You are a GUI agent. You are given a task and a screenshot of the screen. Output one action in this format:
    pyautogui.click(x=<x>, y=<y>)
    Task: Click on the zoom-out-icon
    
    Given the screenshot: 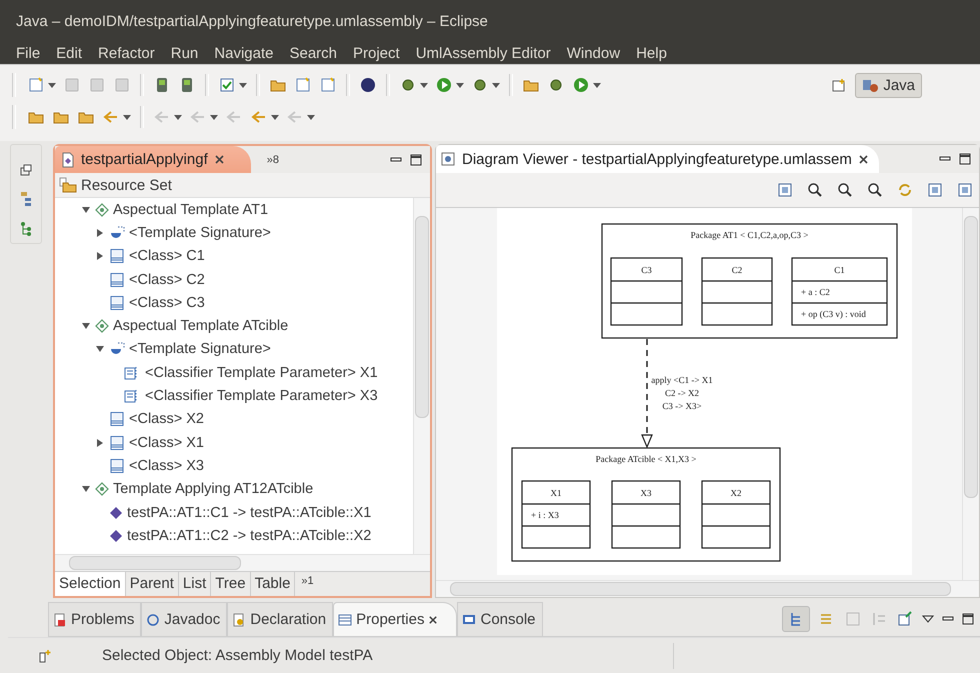 What is the action you would take?
    pyautogui.click(x=845, y=190)
    